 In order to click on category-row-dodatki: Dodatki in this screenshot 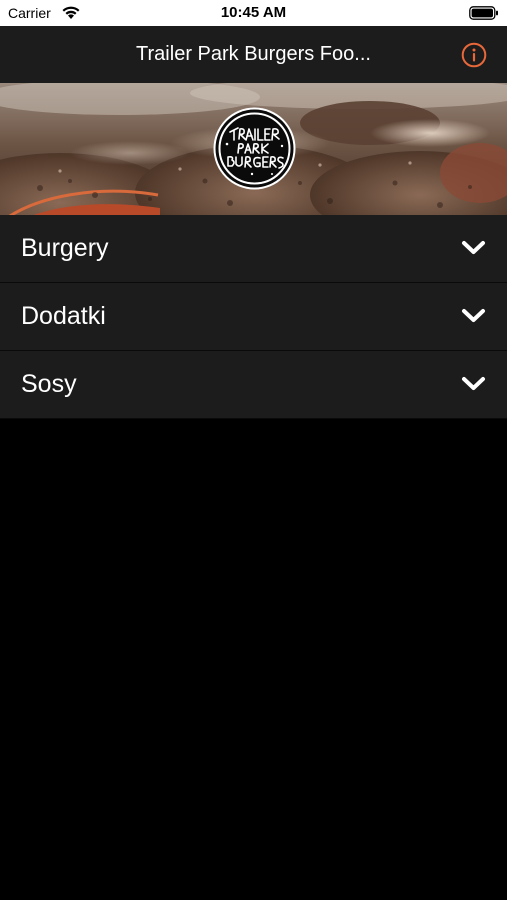, I will do `click(253, 317)`.